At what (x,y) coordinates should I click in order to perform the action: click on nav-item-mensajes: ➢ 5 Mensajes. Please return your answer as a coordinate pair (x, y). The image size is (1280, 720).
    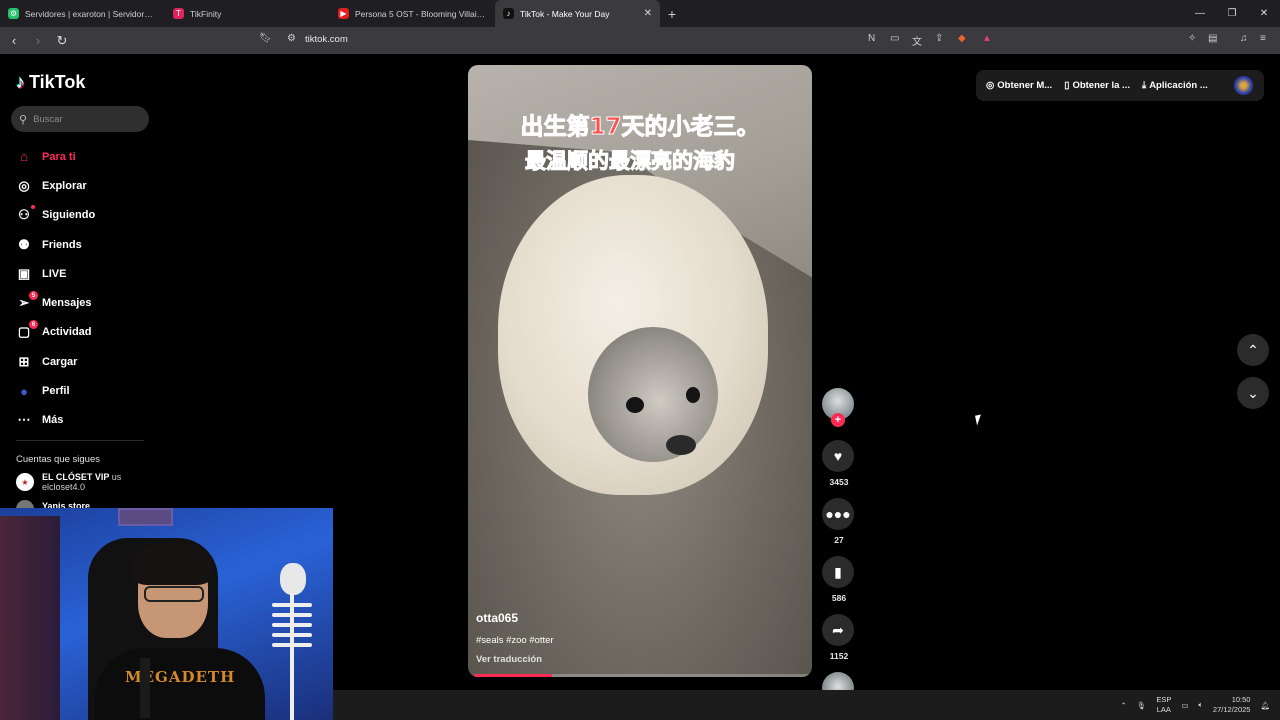
    Looking at the image, I should click on (55, 302).